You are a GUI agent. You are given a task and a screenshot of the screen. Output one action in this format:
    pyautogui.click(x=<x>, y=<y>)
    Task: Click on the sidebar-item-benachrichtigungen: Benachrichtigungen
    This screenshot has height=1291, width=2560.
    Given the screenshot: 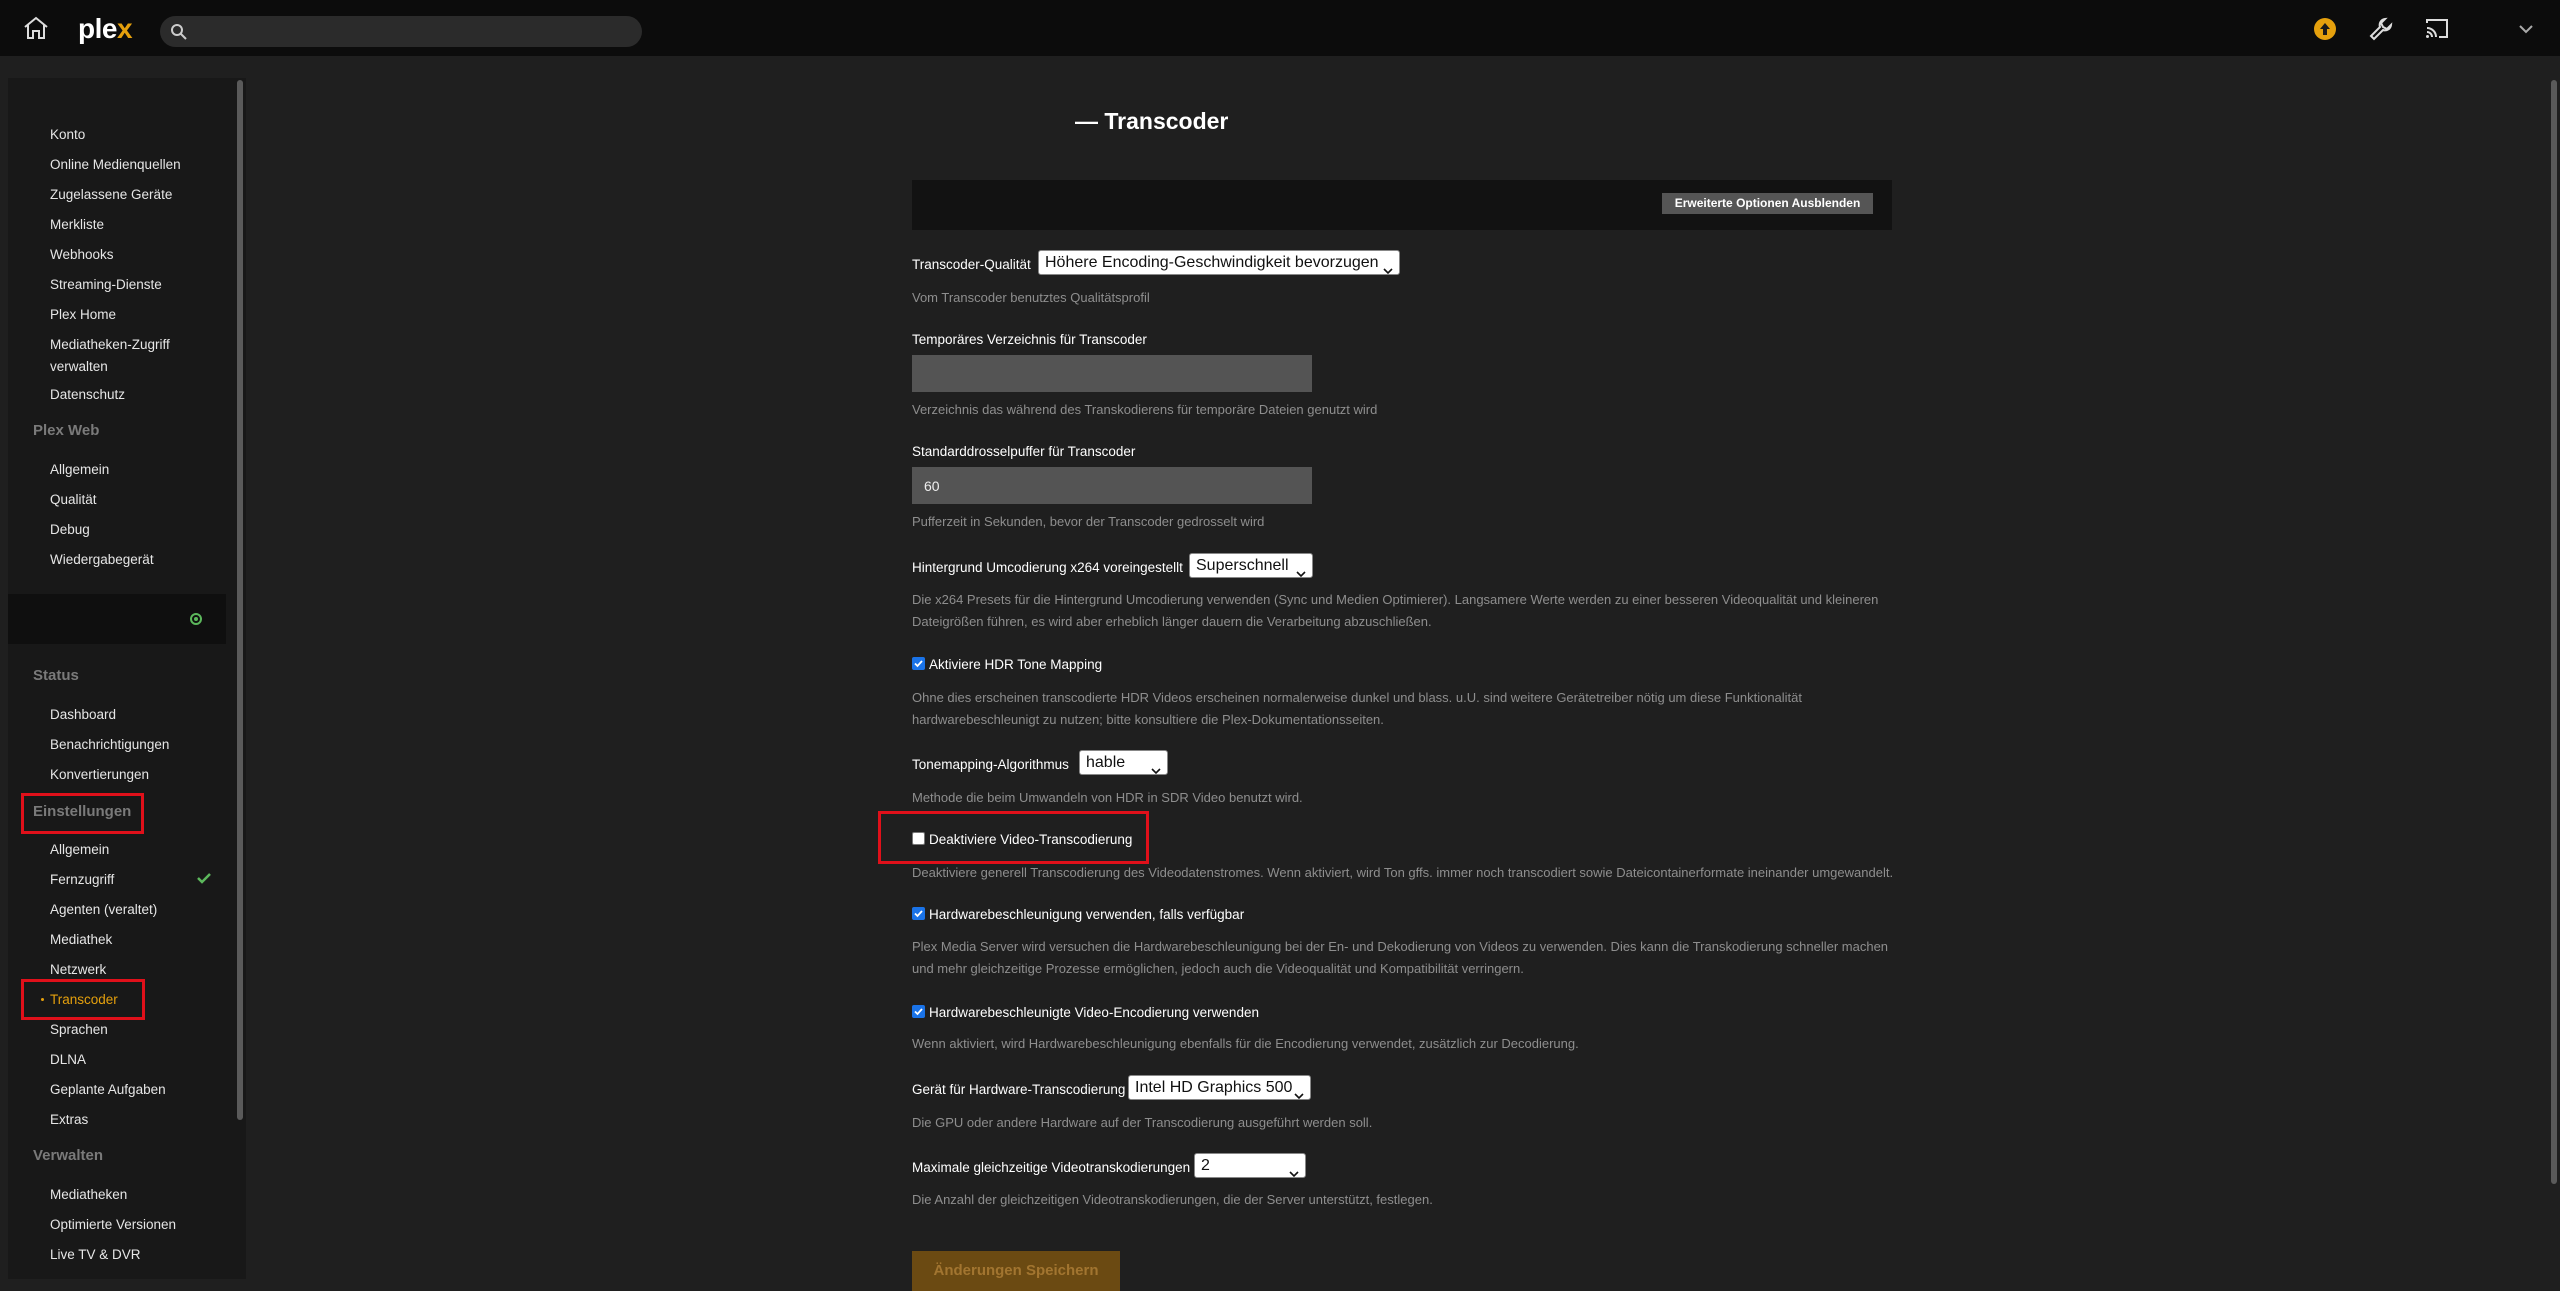 What is the action you would take?
    pyautogui.click(x=109, y=745)
    